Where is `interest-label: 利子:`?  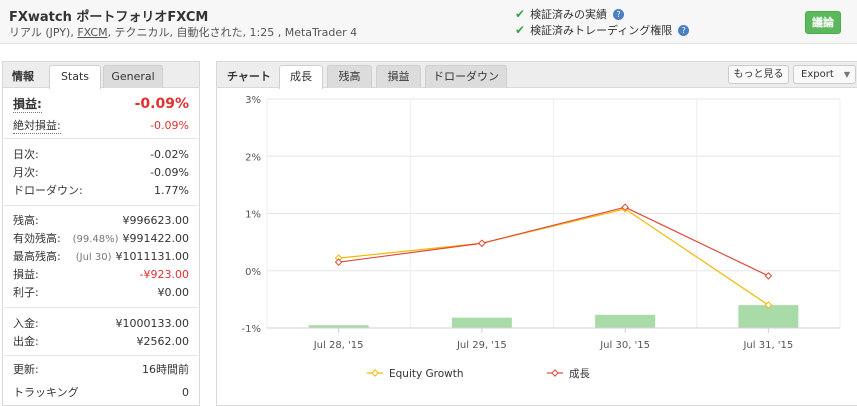 interest-label: 利子: is located at coordinates (26, 292).